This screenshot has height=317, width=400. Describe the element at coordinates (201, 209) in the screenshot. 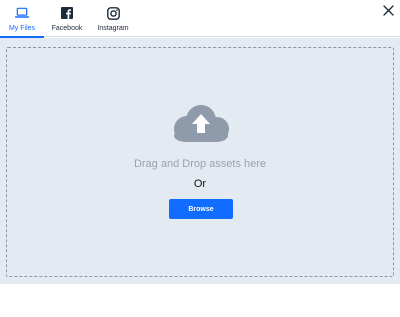

I see `browse-button: Browse` at that location.